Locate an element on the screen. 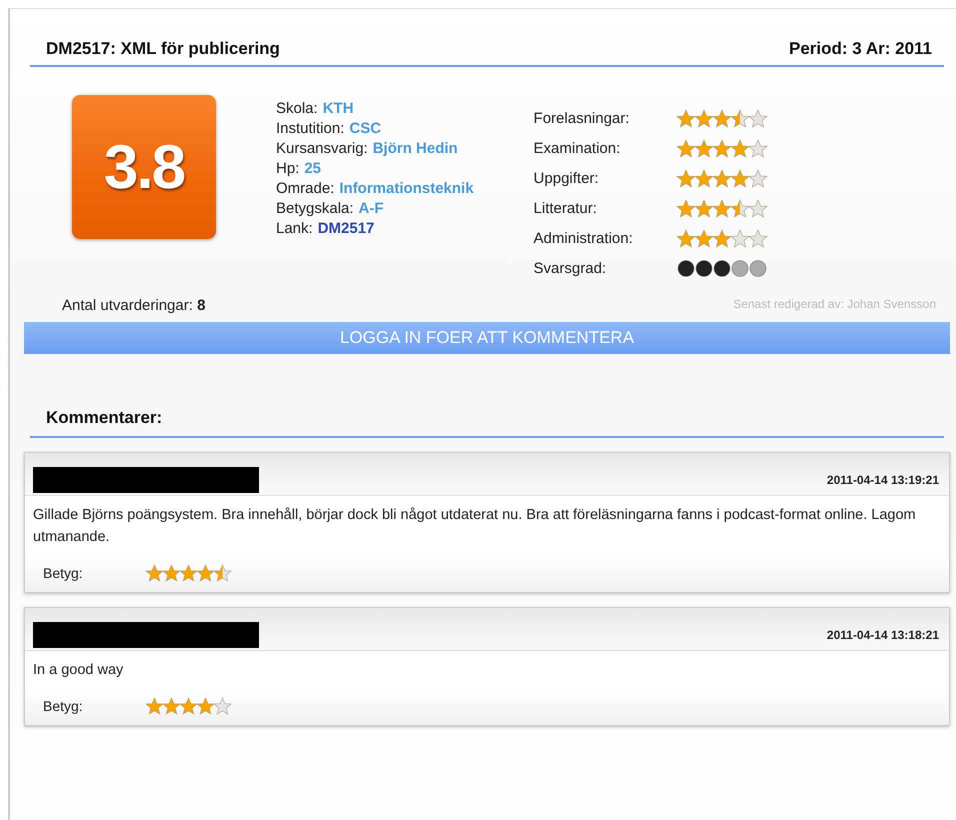 The image size is (956, 820). comment-text: Gillade Björns poängsystem. Bra innehåll, börjar dock bli något utdaterat nu. Bra att föreläsningarna fanns i podcast-format online. Lagom utmanande. is located at coordinates (474, 526).